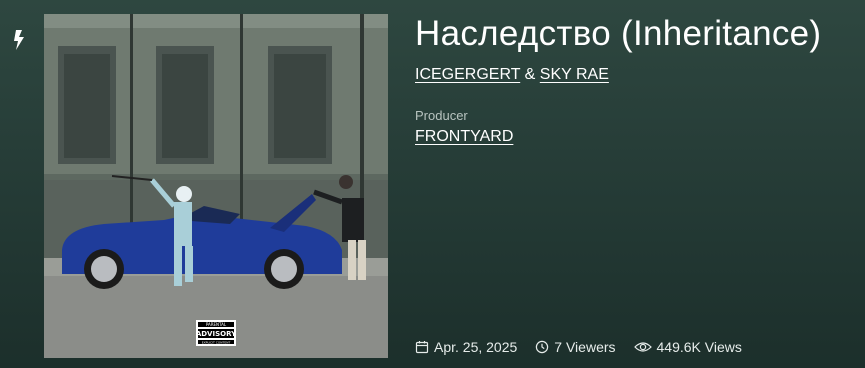  I want to click on release-date-text: Apr. 25, 2025, so click(476, 347).